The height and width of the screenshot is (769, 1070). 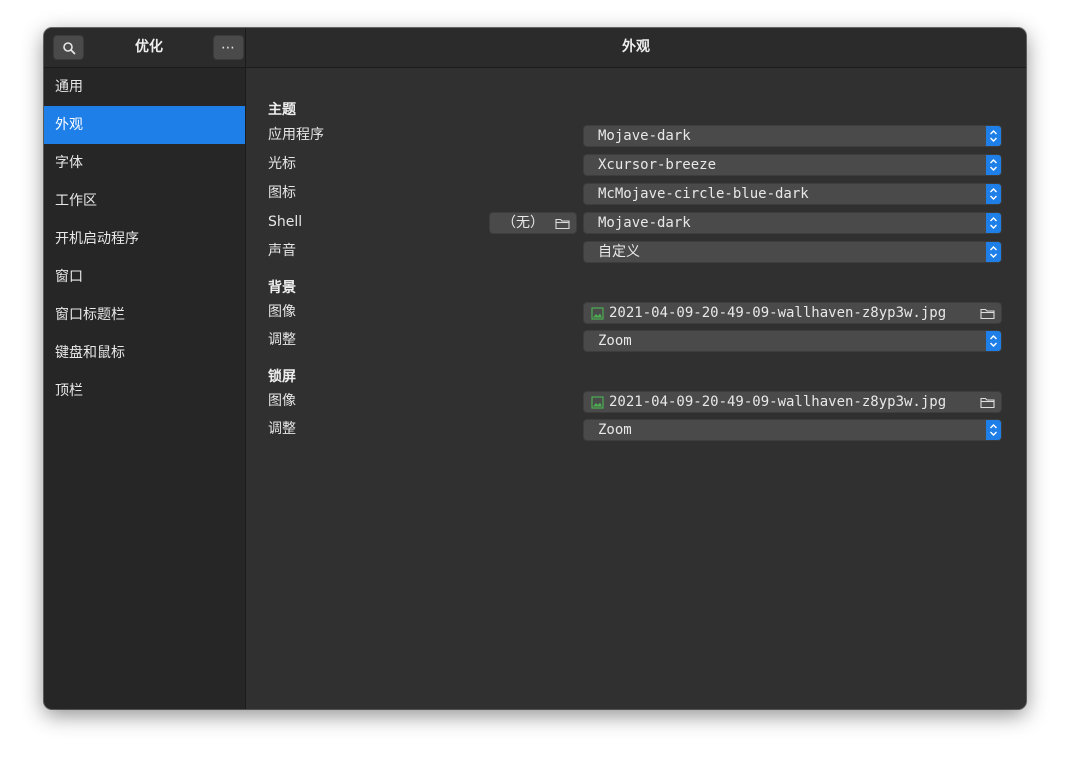 What do you see at coordinates (644, 223) in the screenshot?
I see `shell-theme-value: Mojave-dark` at bounding box center [644, 223].